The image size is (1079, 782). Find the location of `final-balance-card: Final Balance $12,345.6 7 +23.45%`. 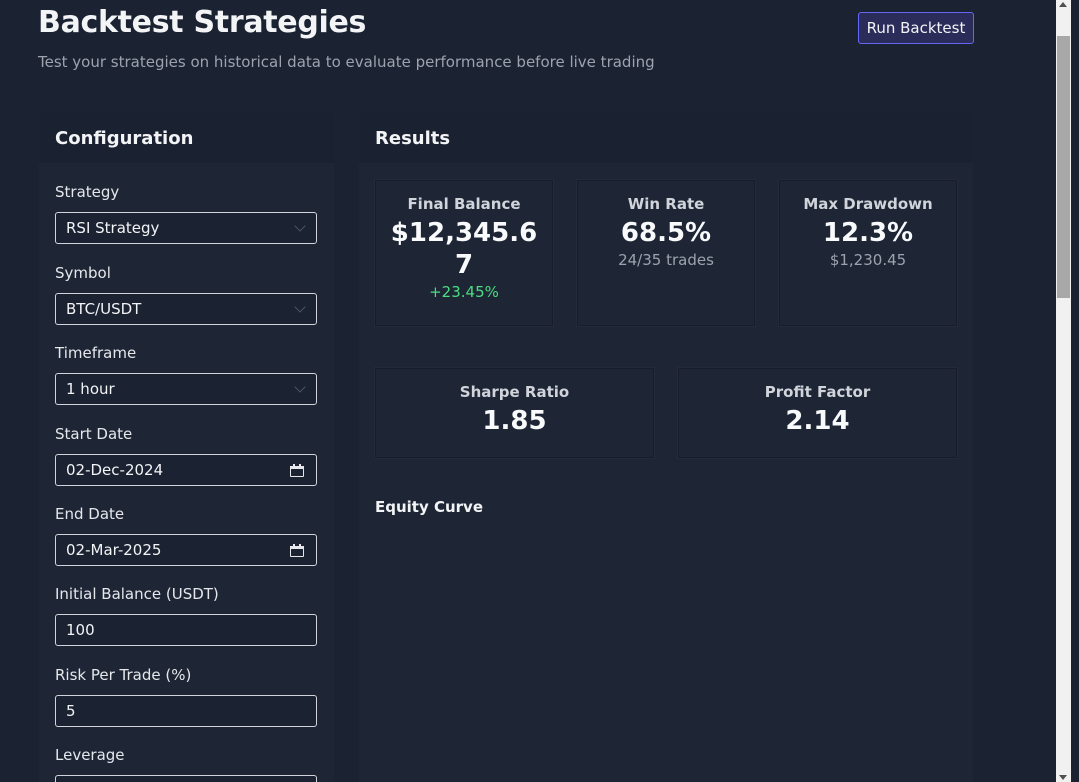

final-balance-card: Final Balance $12,345.6 7 +23.45% is located at coordinates (464, 253).